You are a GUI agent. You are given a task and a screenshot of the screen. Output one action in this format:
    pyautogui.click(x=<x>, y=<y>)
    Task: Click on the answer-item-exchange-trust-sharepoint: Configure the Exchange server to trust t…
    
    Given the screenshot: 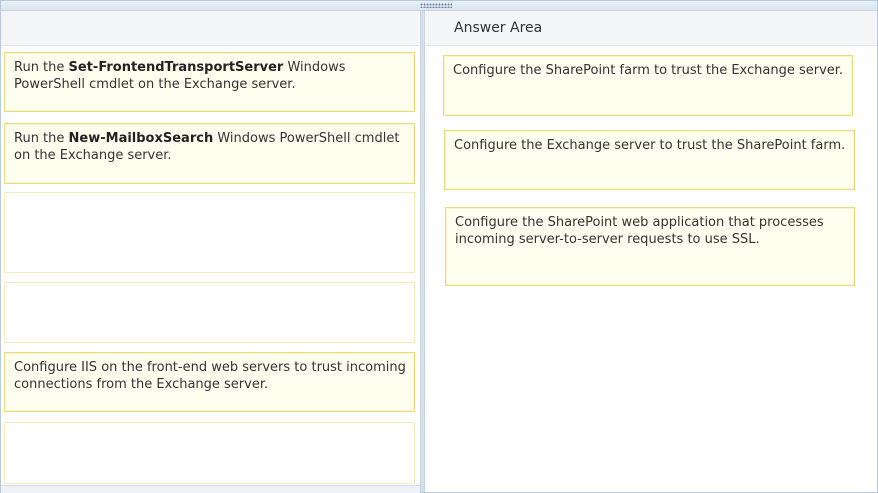 What is the action you would take?
    pyautogui.click(x=649, y=160)
    